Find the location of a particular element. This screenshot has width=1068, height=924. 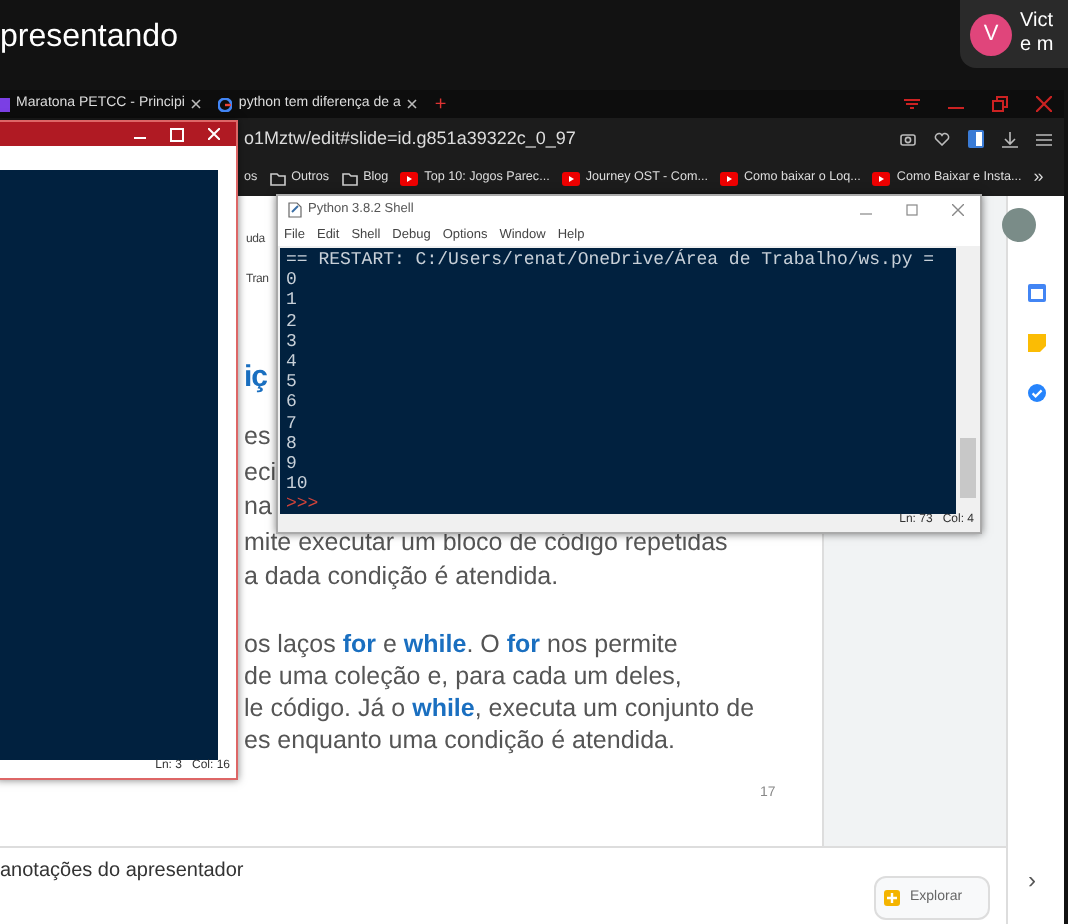

slide-paragraph-line: a dada condição é atendida. is located at coordinates (401, 577).